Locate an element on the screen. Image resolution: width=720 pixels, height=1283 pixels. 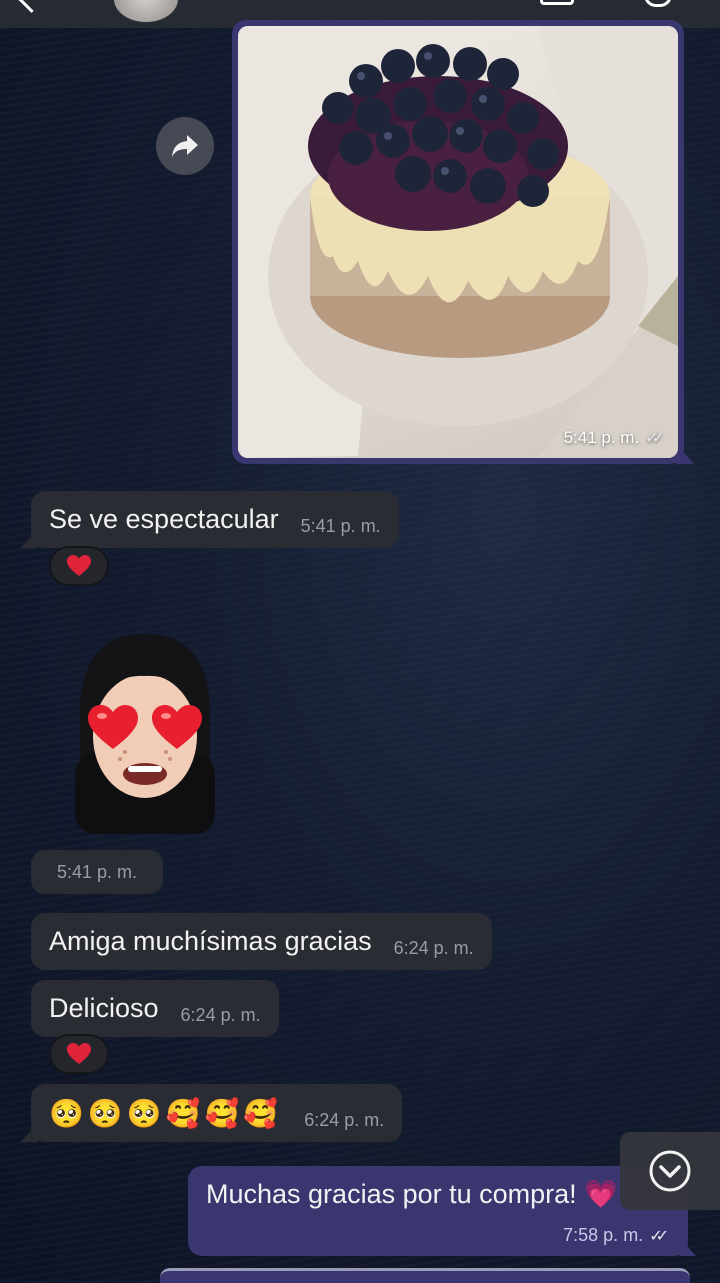
incoming-message: 🥺🥺🥺🥰🥰🥰 6:24 p. m. is located at coordinates (217, 1113).